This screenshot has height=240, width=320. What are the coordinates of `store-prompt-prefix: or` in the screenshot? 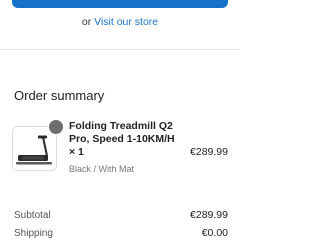 It's located at (86, 22).